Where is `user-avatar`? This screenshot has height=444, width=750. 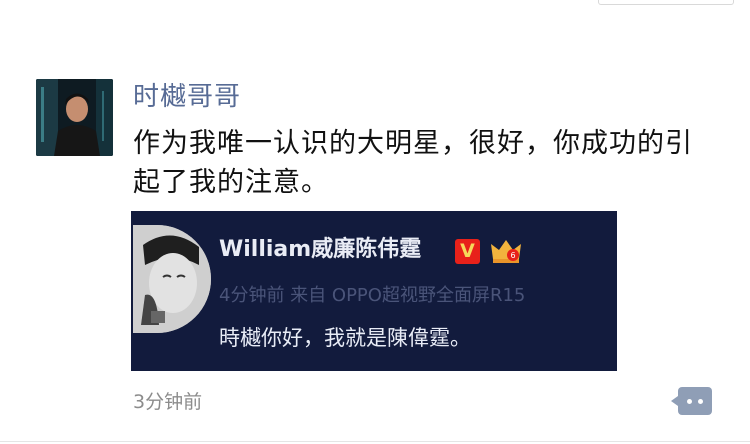
user-avatar is located at coordinates (74, 117).